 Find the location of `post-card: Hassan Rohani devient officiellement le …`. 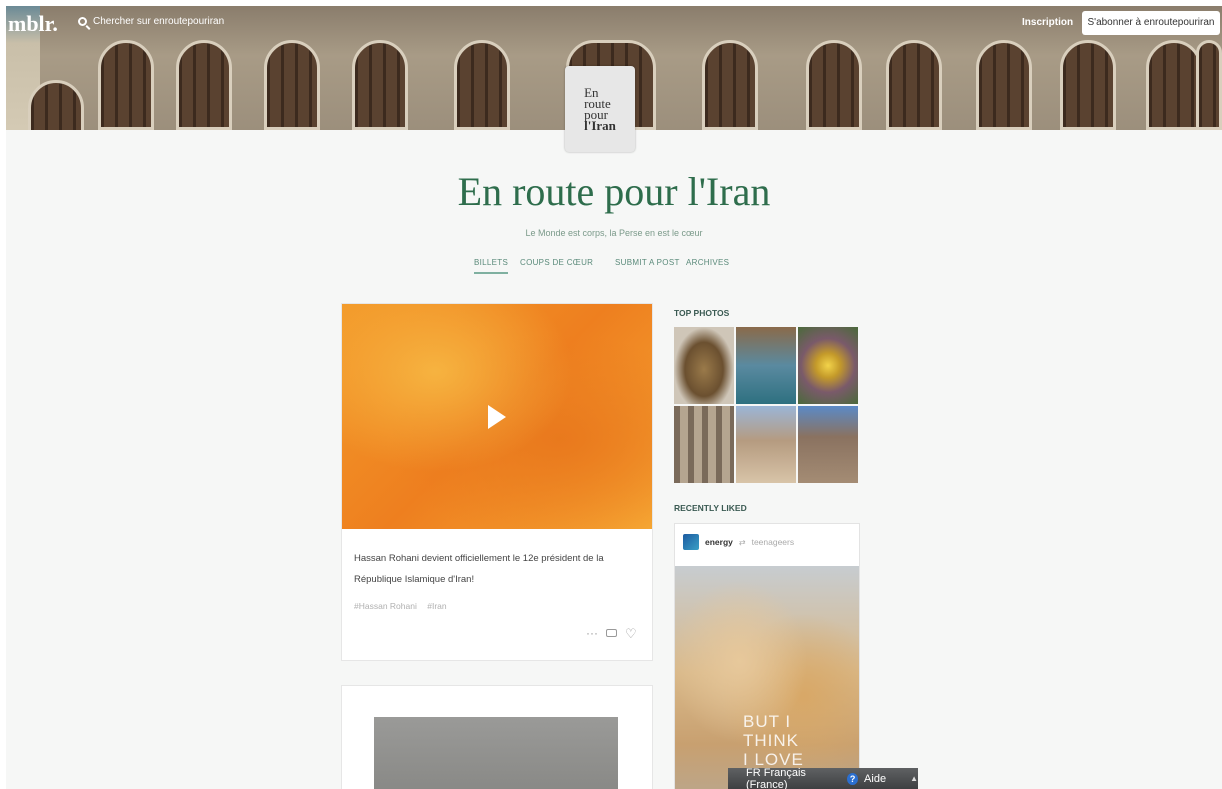

post-card: Hassan Rohani devient officiellement le … is located at coordinates (497, 482).